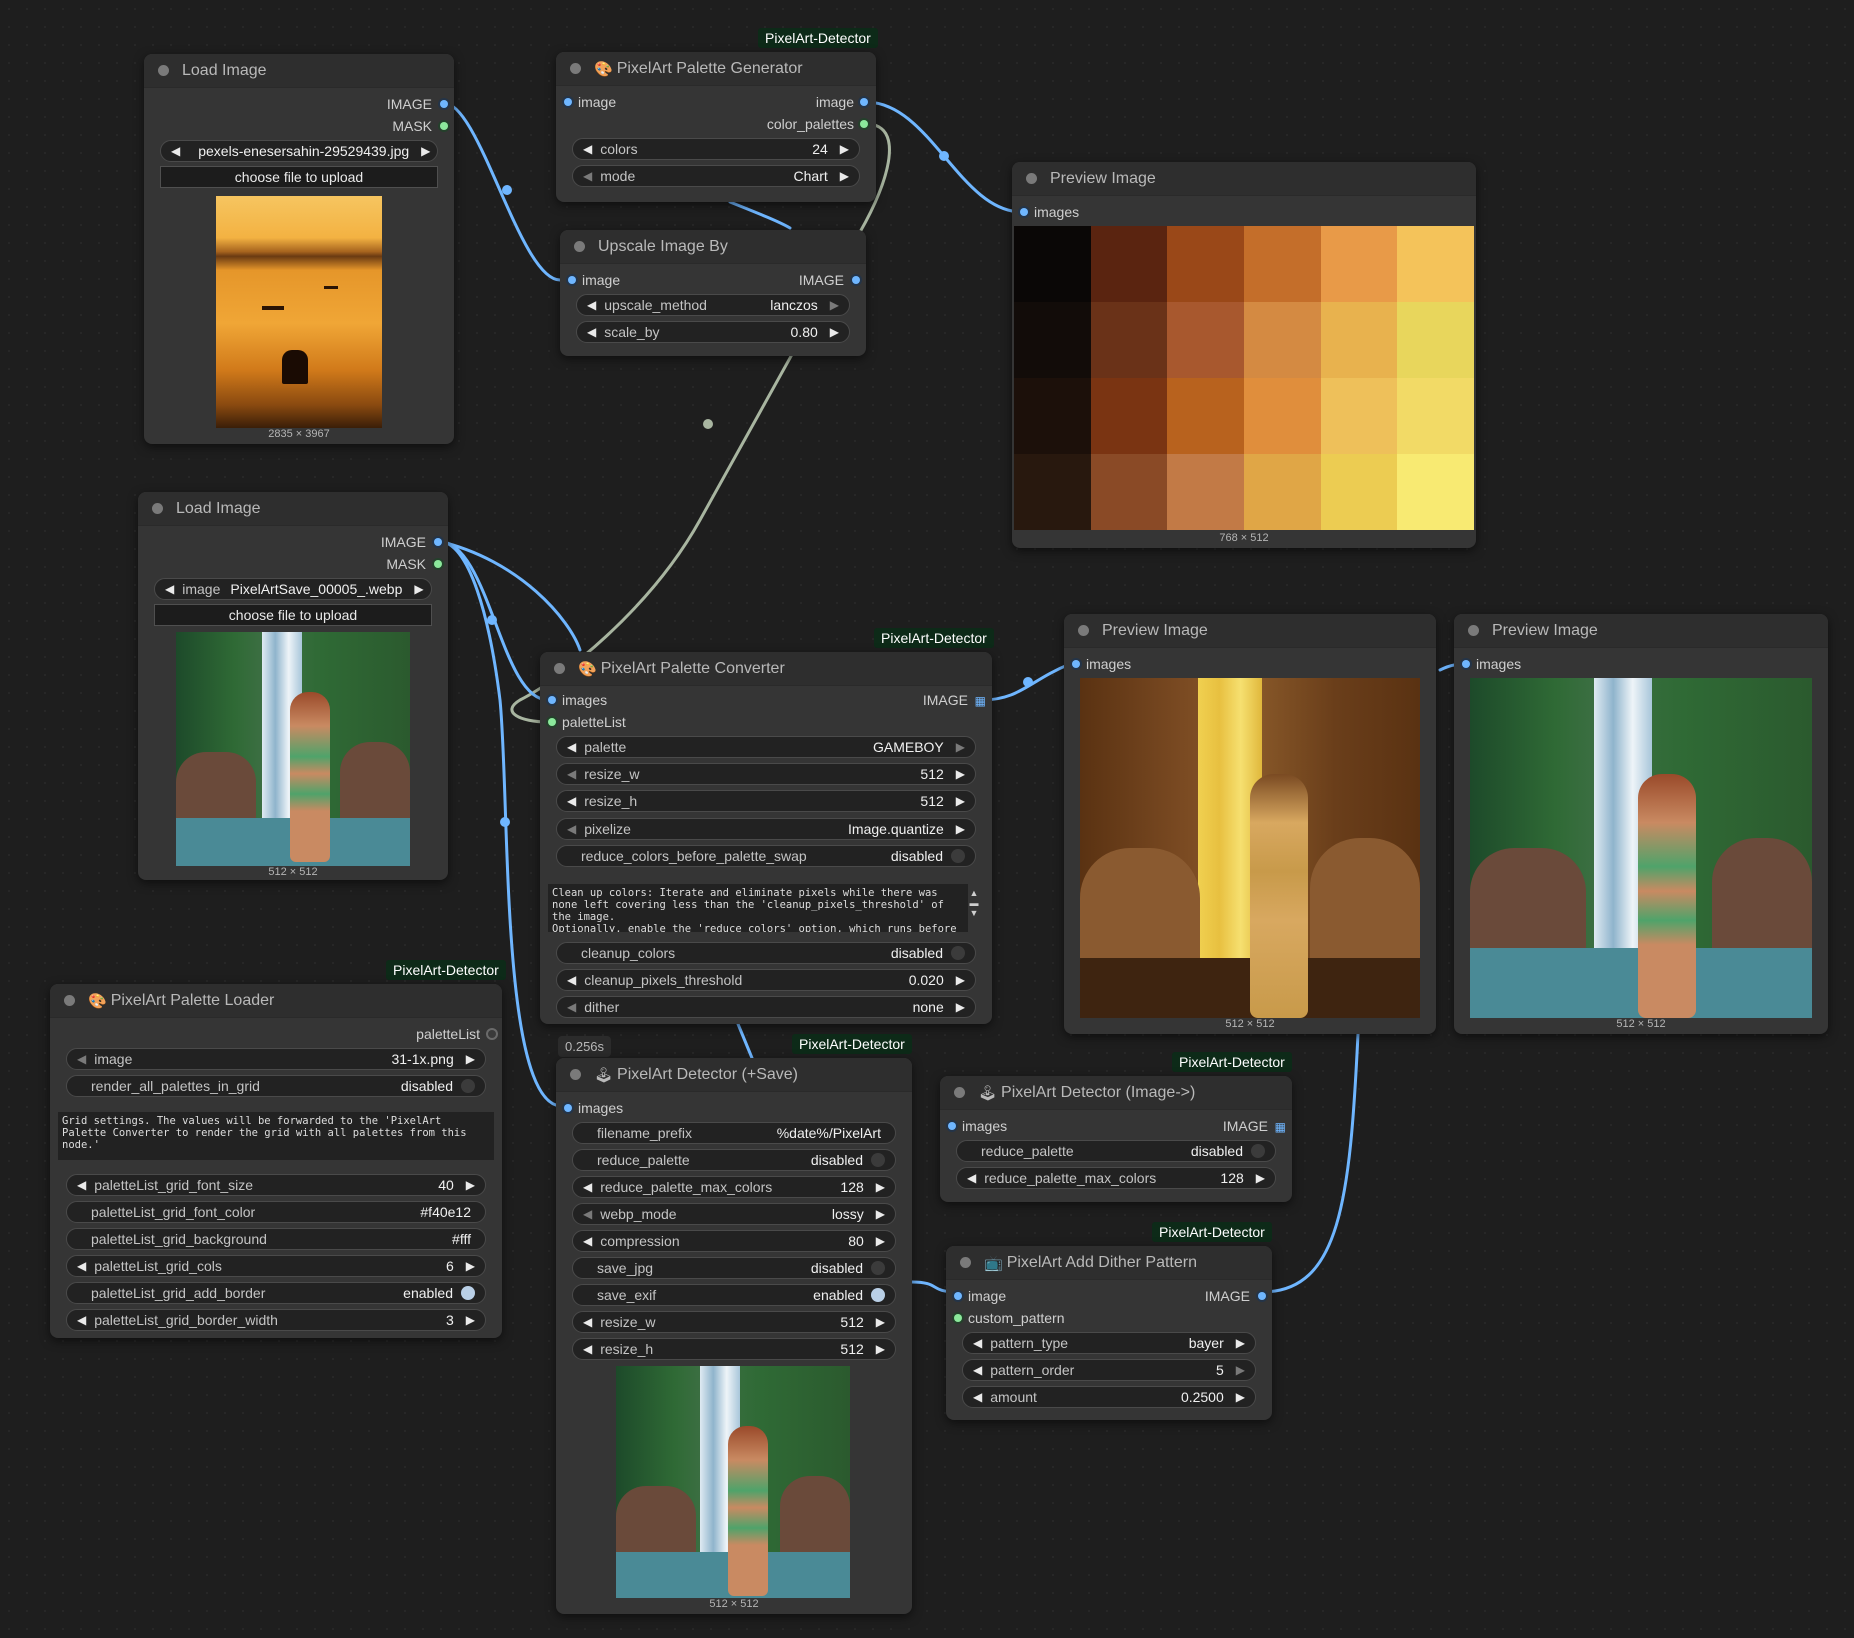 The height and width of the screenshot is (1638, 1854). I want to click on cleanup-colors-toggle: cleanup_colors disabled, so click(766, 953).